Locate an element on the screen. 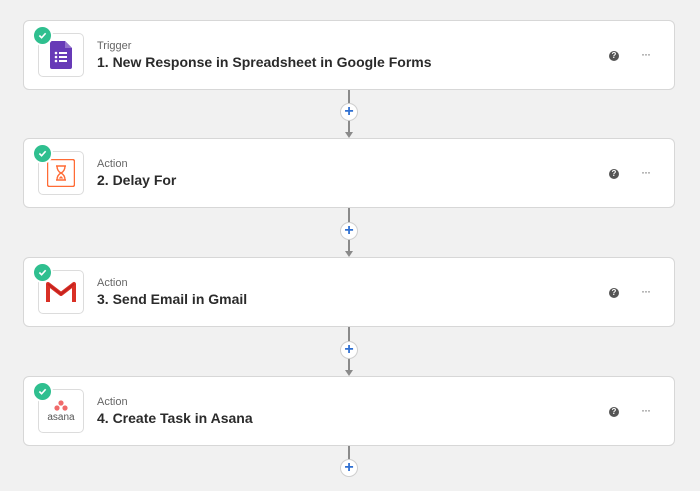 The height and width of the screenshot is (491, 700). asana-icon: asana is located at coordinates (58, 407).